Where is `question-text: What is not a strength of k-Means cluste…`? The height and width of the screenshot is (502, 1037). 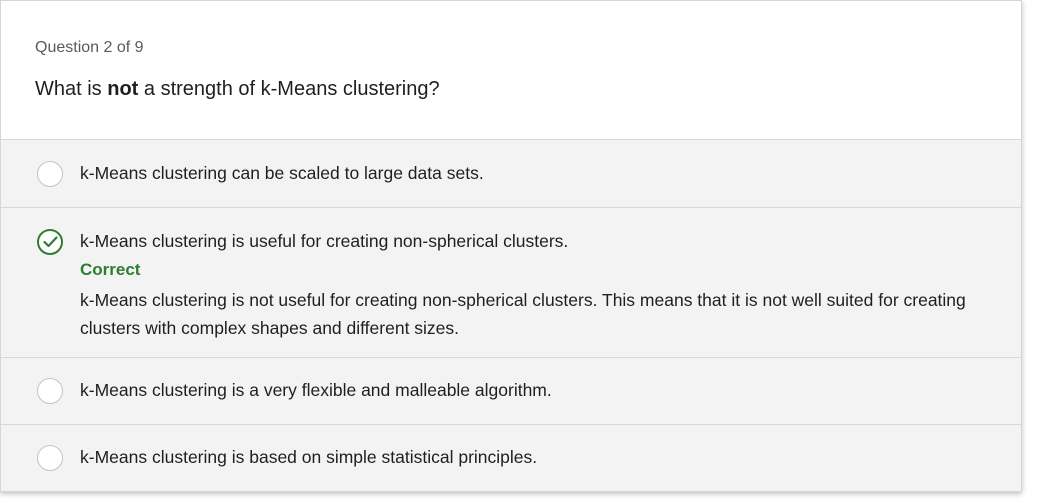 question-text: What is not a strength of k-Means cluste… is located at coordinates (237, 89).